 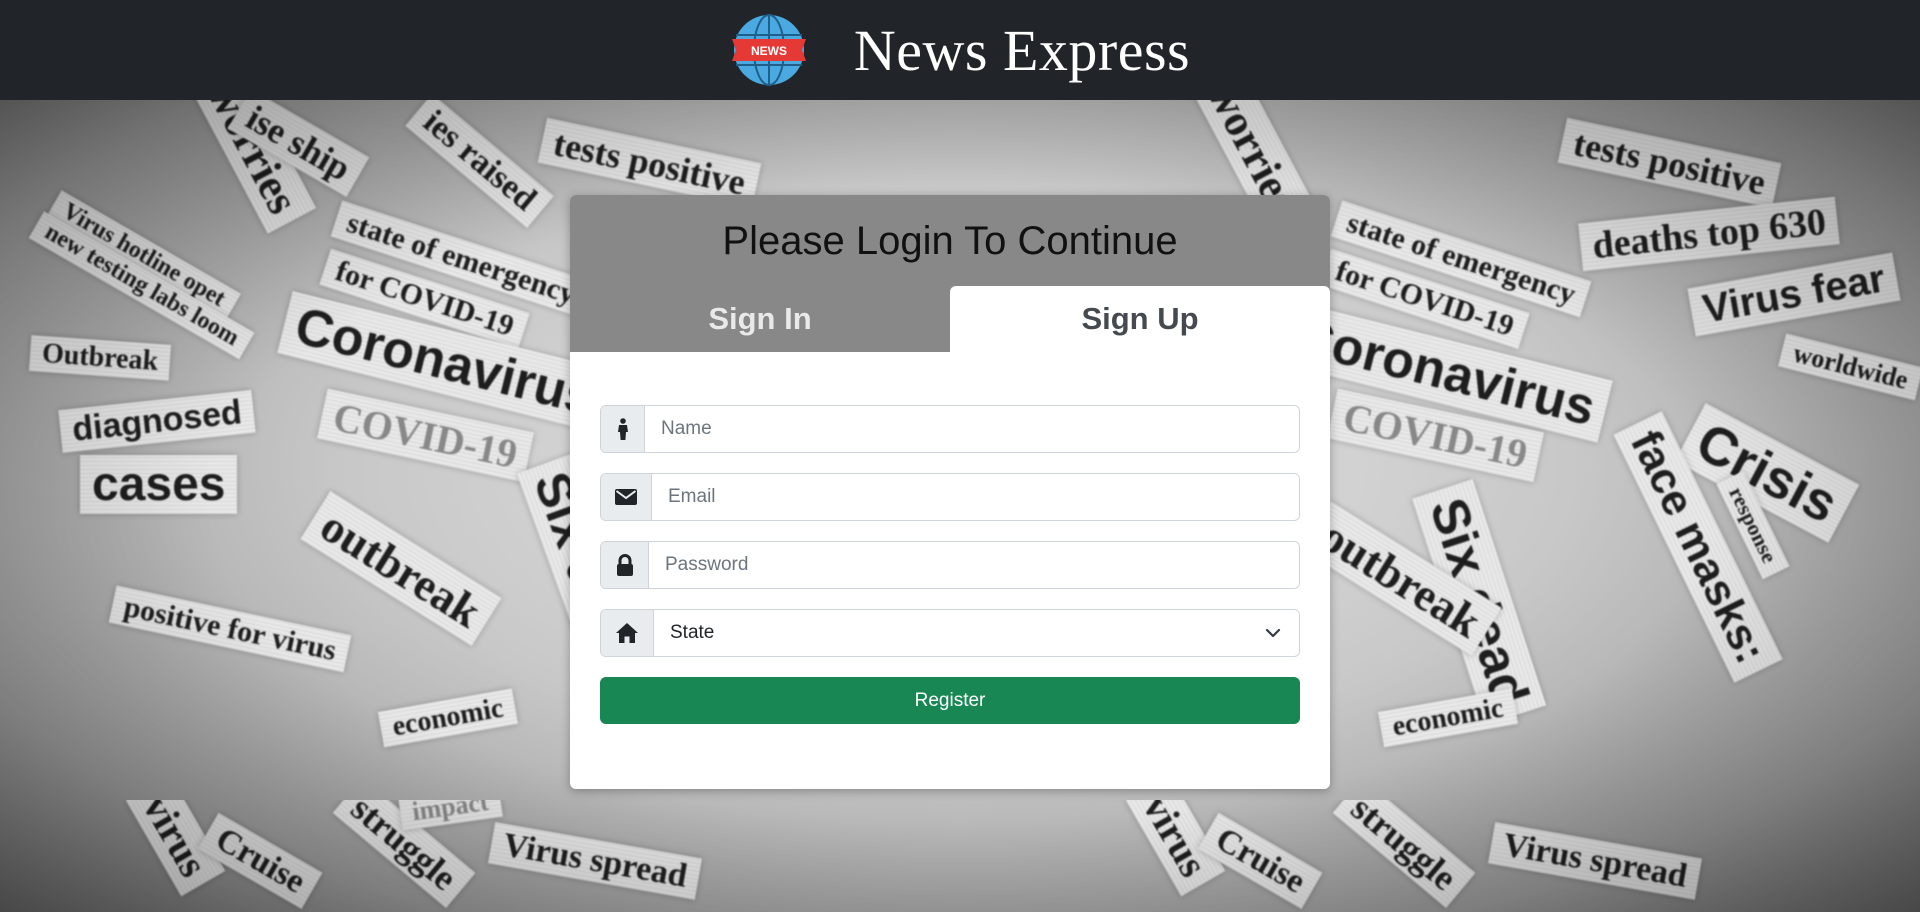 I want to click on bg-headline: deaths top 630, so click(x=1709, y=234).